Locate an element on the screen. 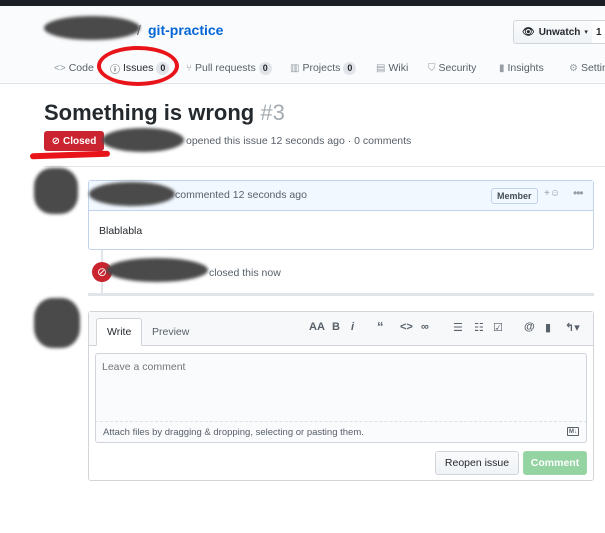 Image resolution: width=605 pixels, height=533 pixels. project-icon: ▥ is located at coordinates (295, 68).